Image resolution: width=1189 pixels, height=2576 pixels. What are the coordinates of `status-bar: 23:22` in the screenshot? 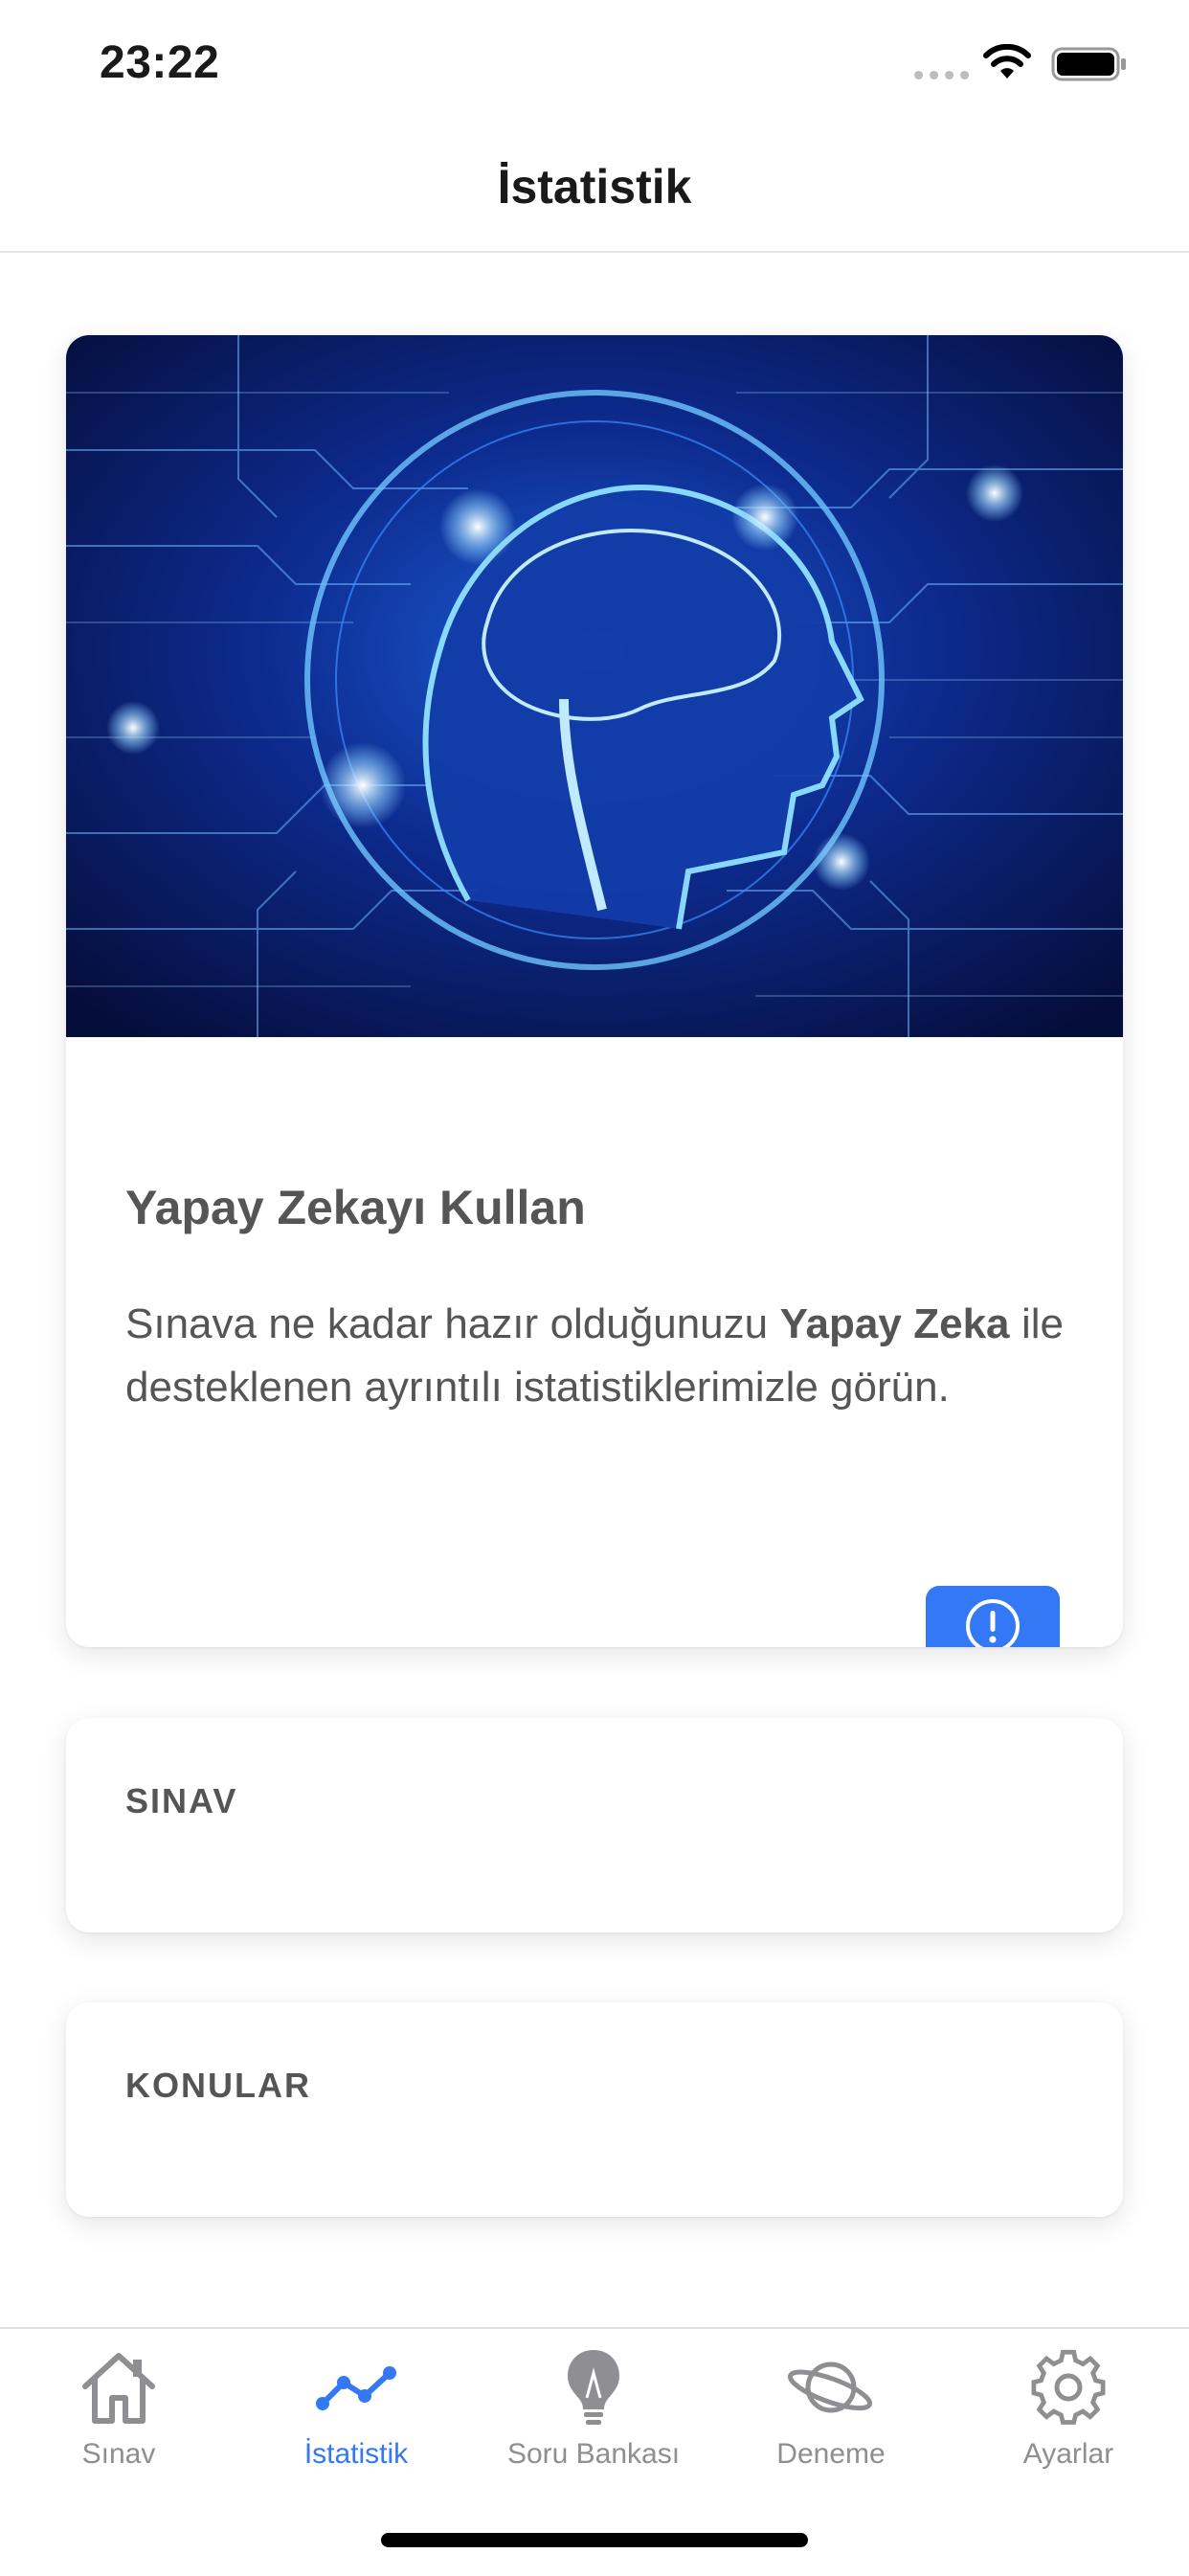 It's located at (594, 62).